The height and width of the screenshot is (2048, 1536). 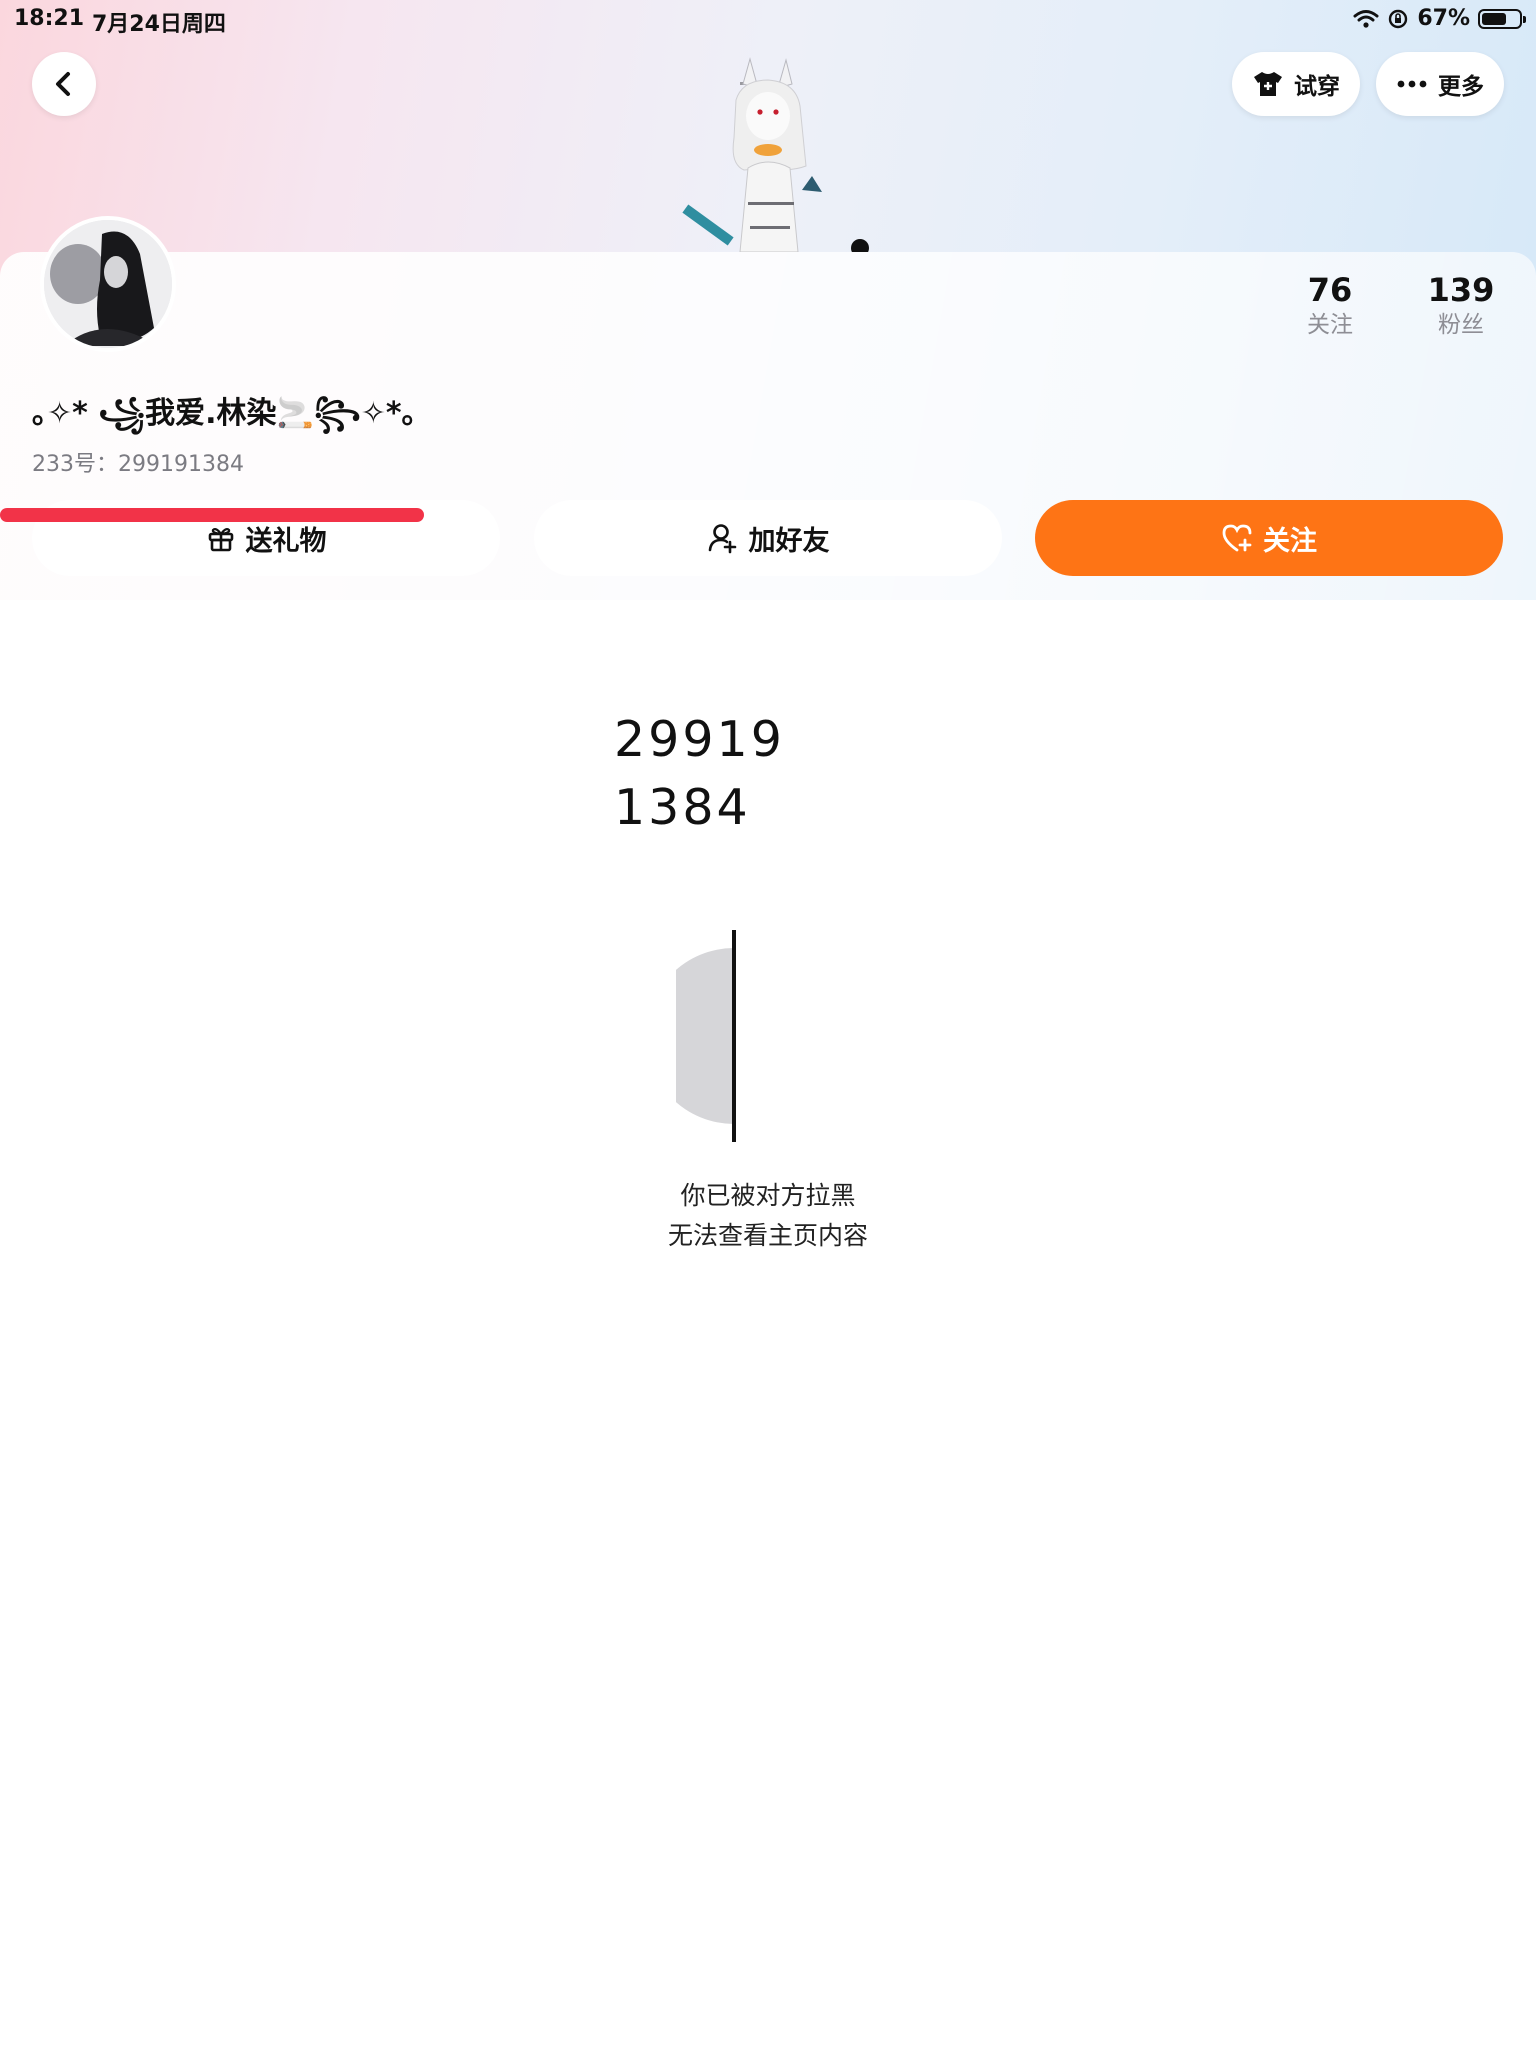 I want to click on add-friend-label: 加好友, so click(x=789, y=541).